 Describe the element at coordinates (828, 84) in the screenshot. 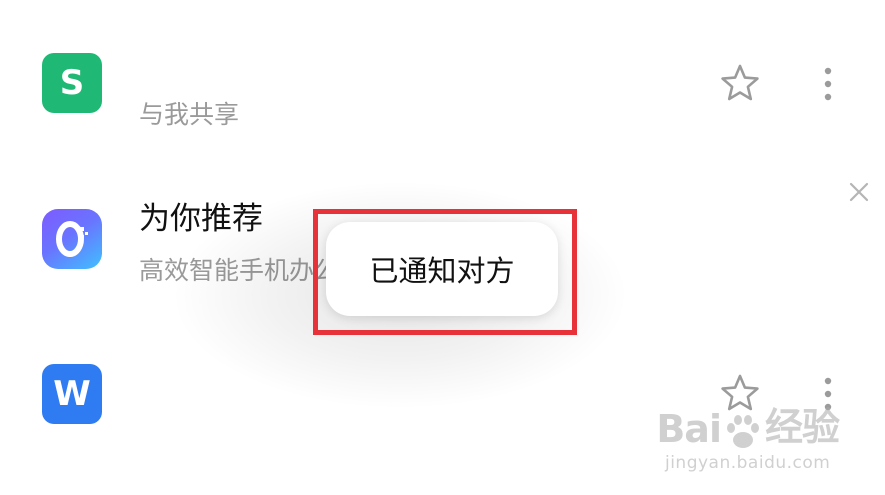

I see `more-vertical-icon` at that location.